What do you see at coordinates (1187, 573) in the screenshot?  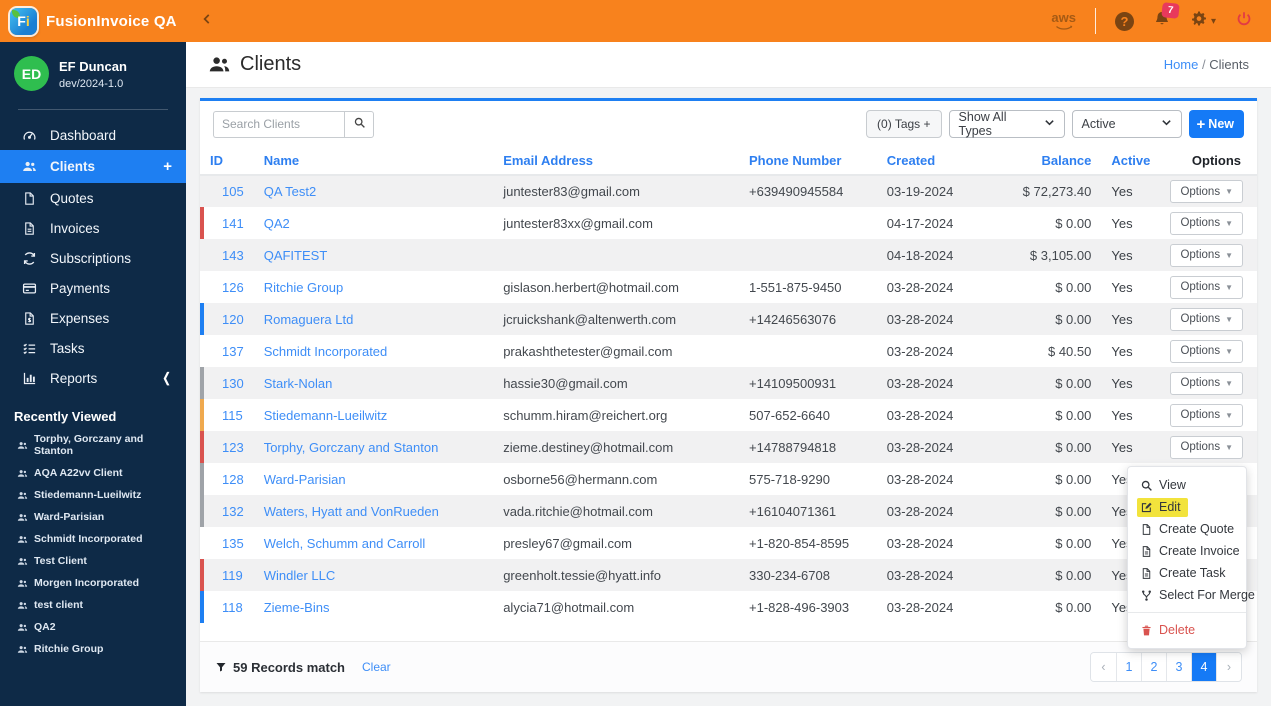 I see `menu-item-create-task: Create Task` at bounding box center [1187, 573].